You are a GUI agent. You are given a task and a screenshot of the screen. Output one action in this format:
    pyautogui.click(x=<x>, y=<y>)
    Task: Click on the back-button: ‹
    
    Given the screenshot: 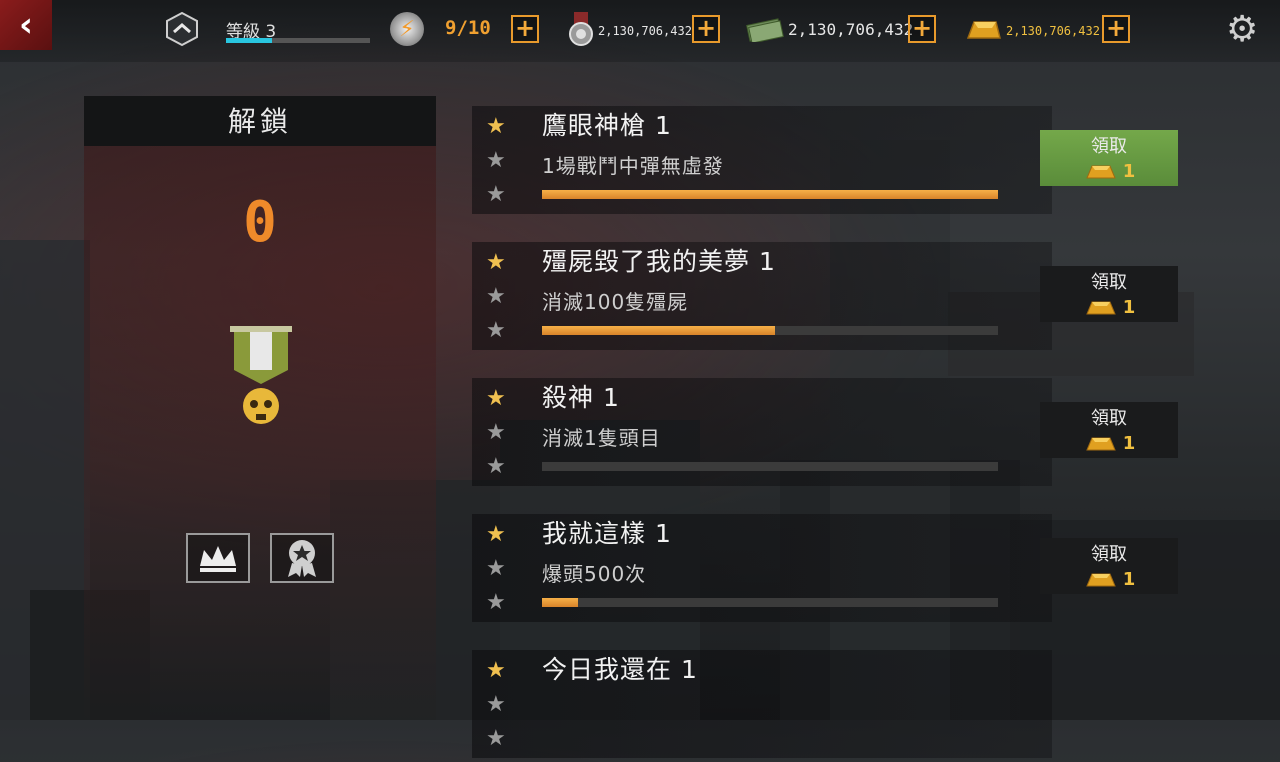 What is the action you would take?
    pyautogui.click(x=26, y=25)
    